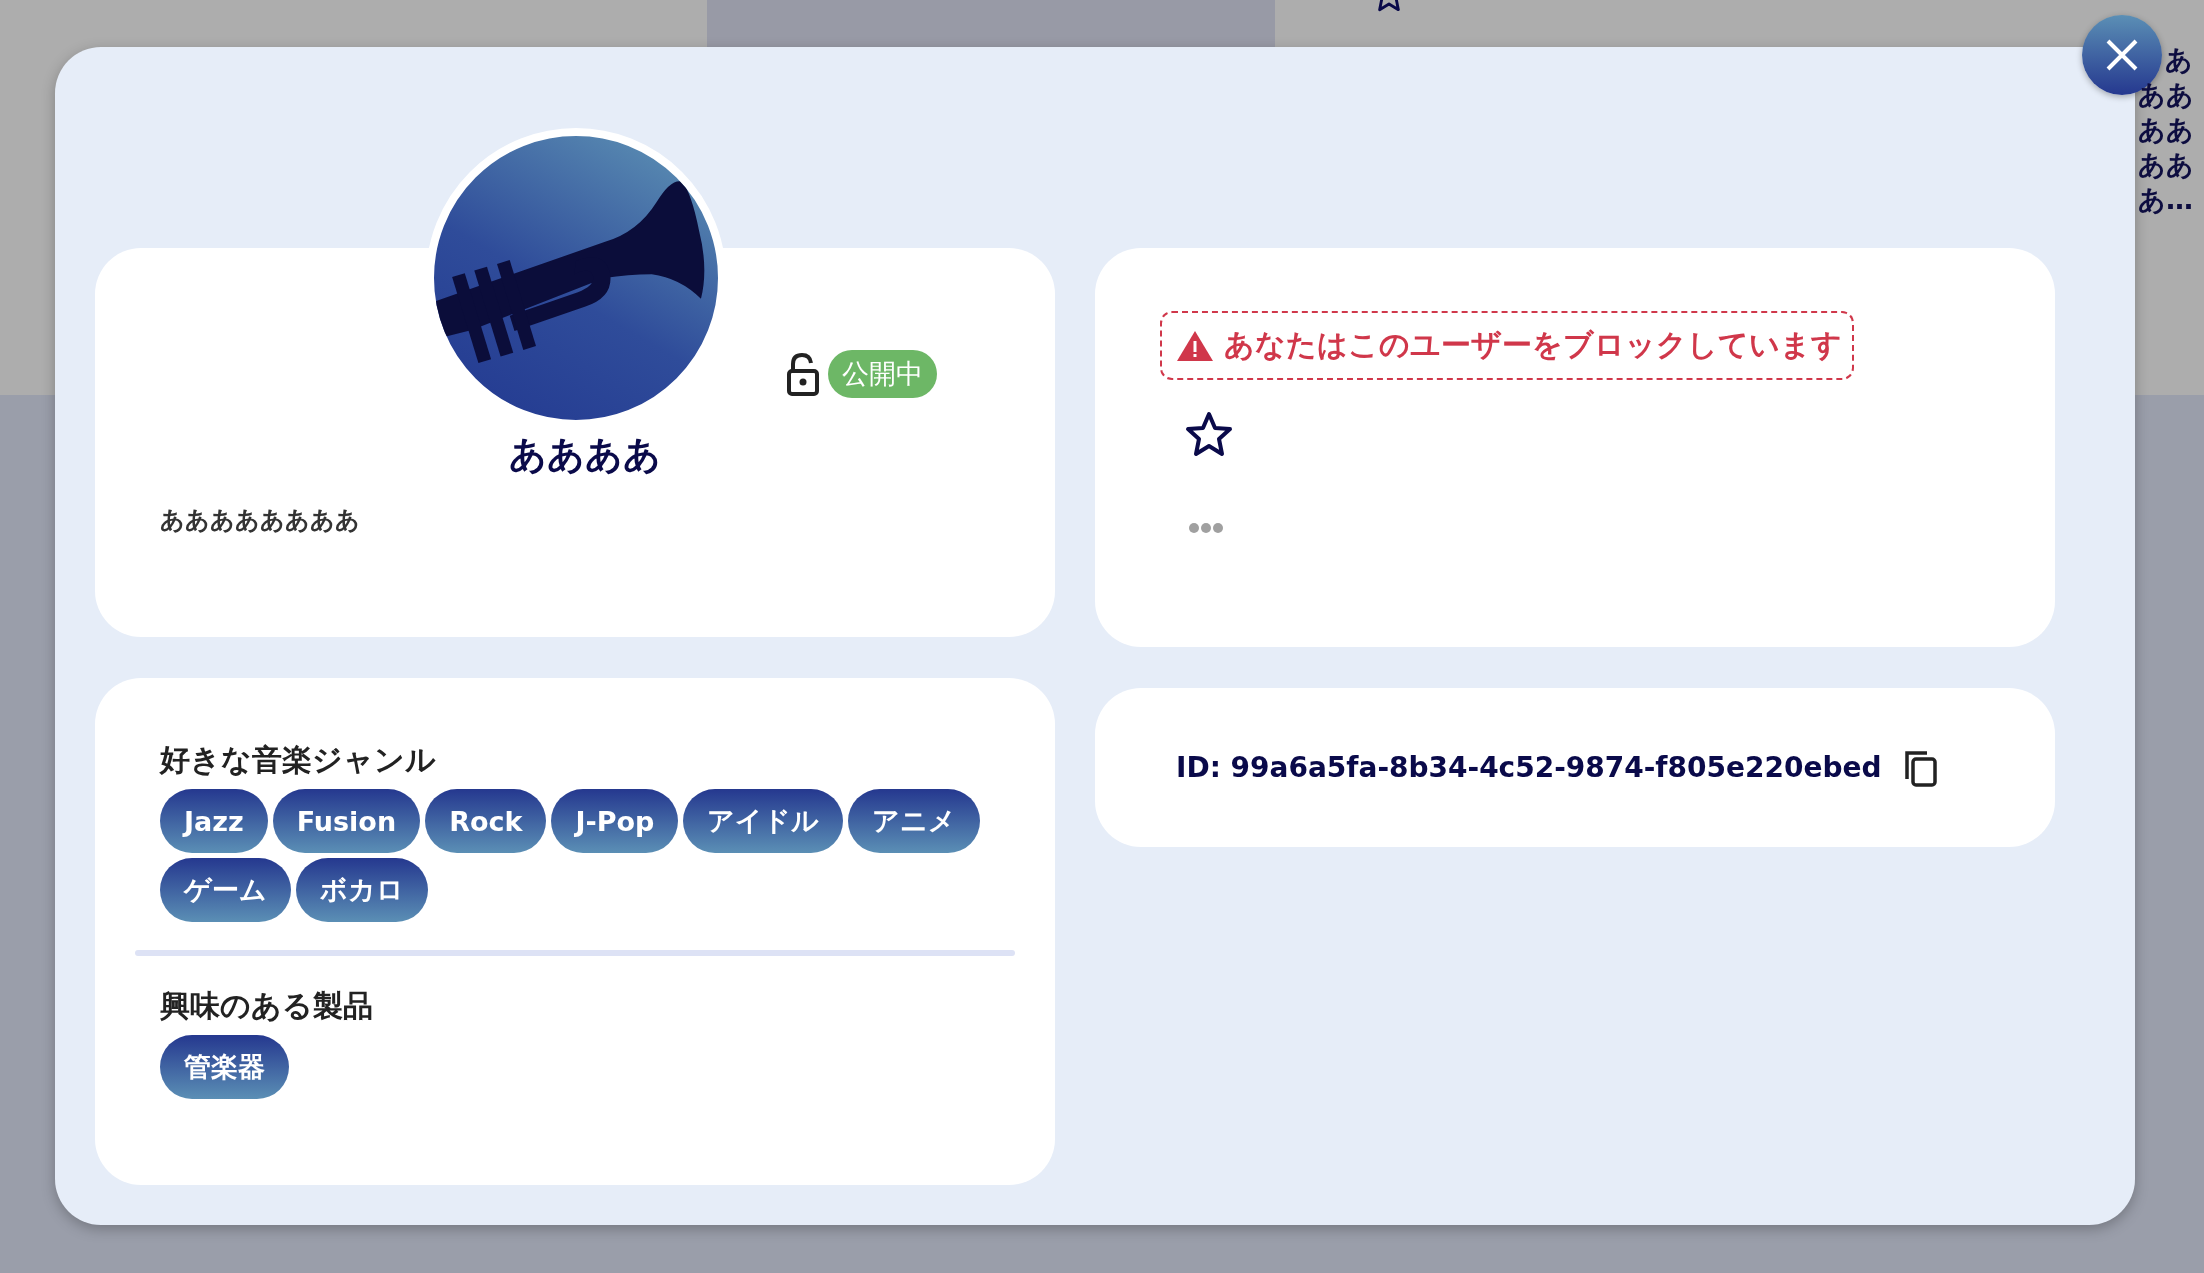 The image size is (2204, 1273). Describe the element at coordinates (585, 455) in the screenshot. I see `user-name: ああああ` at that location.